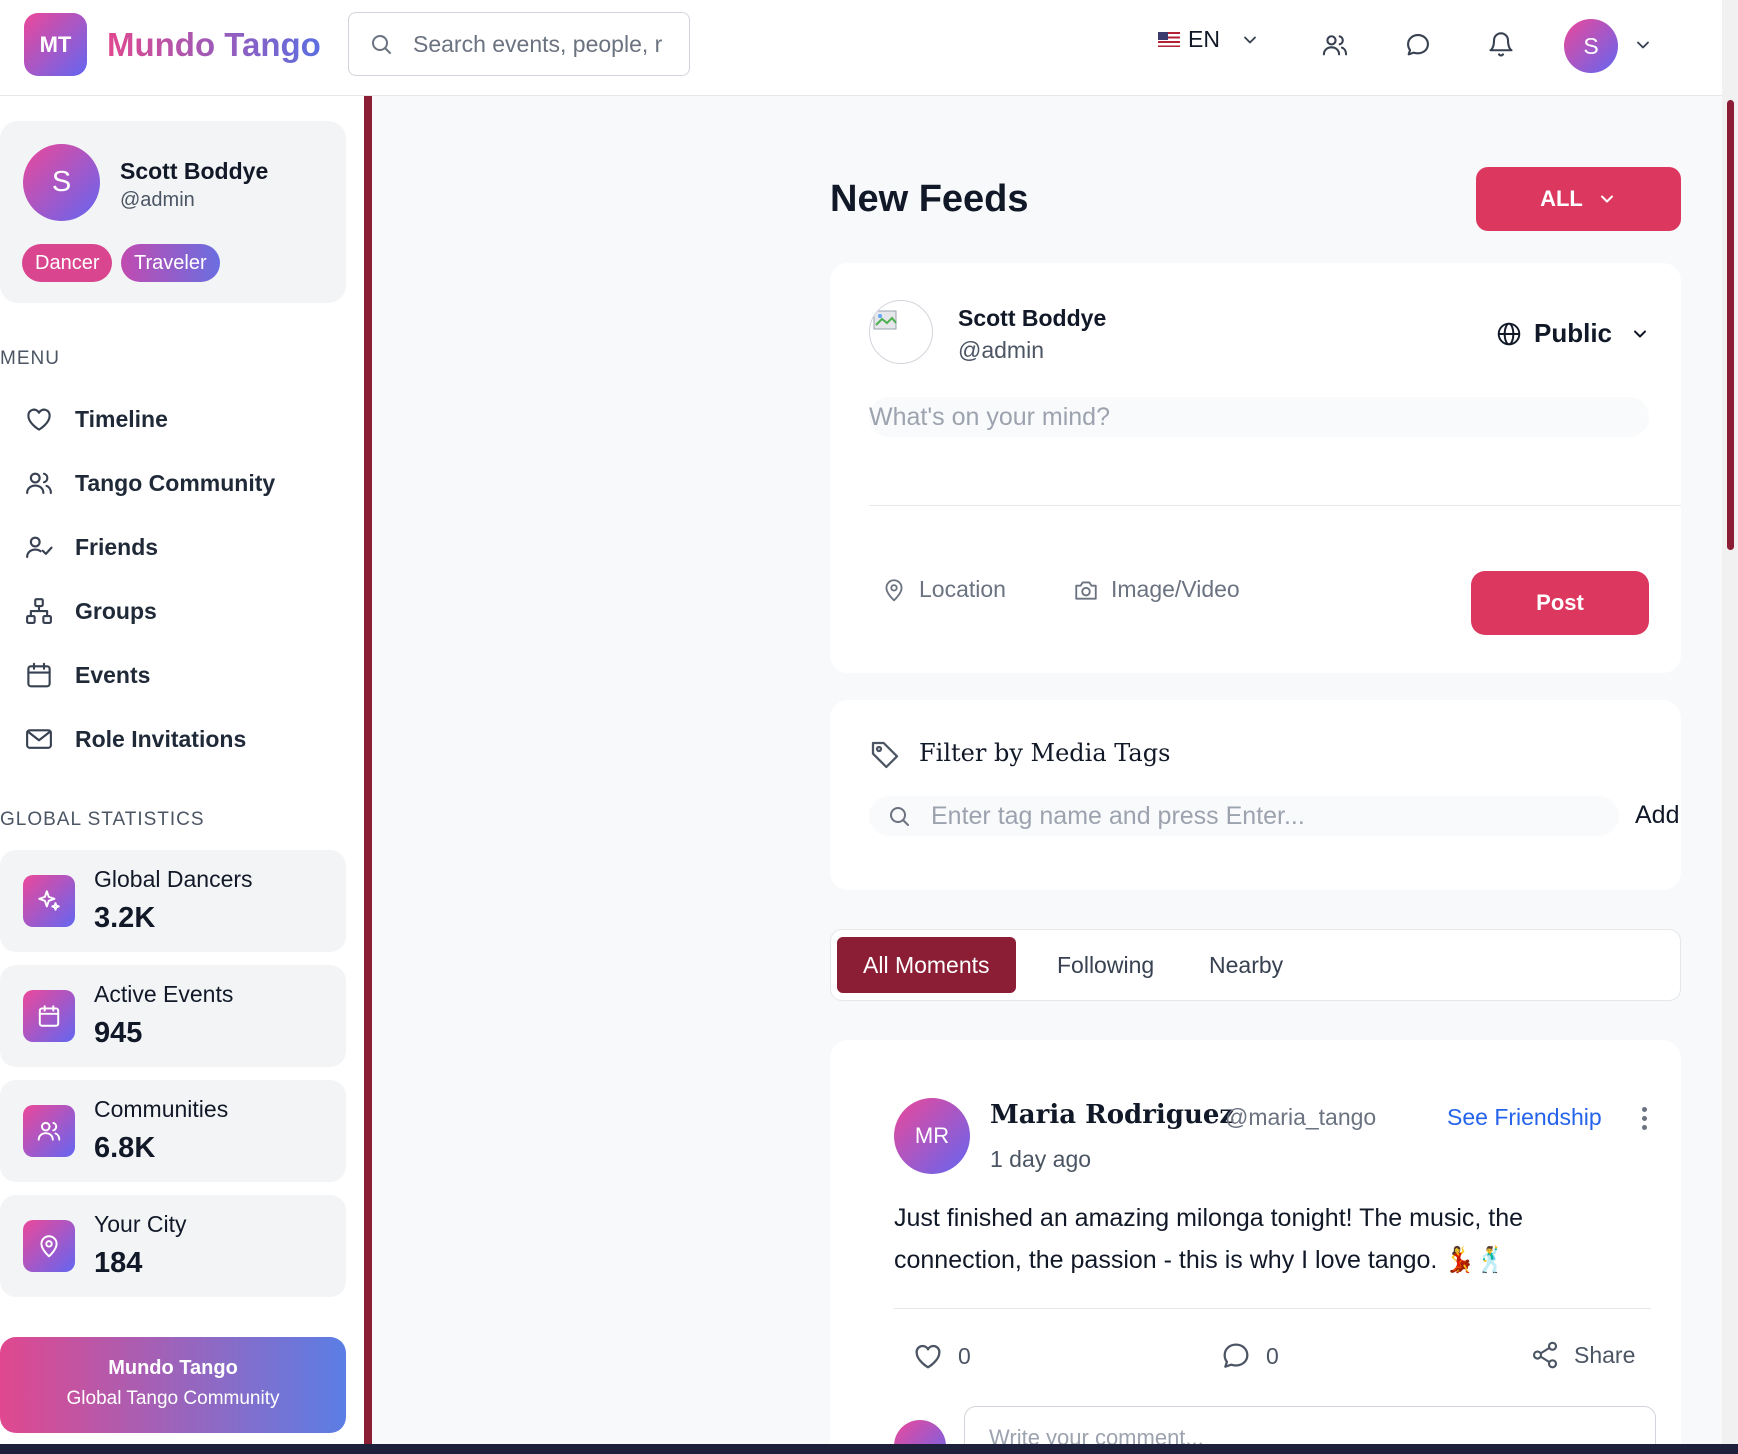 This screenshot has height=1454, width=1738. What do you see at coordinates (1730, 722) in the screenshot?
I see `page-scrollbar` at bounding box center [1730, 722].